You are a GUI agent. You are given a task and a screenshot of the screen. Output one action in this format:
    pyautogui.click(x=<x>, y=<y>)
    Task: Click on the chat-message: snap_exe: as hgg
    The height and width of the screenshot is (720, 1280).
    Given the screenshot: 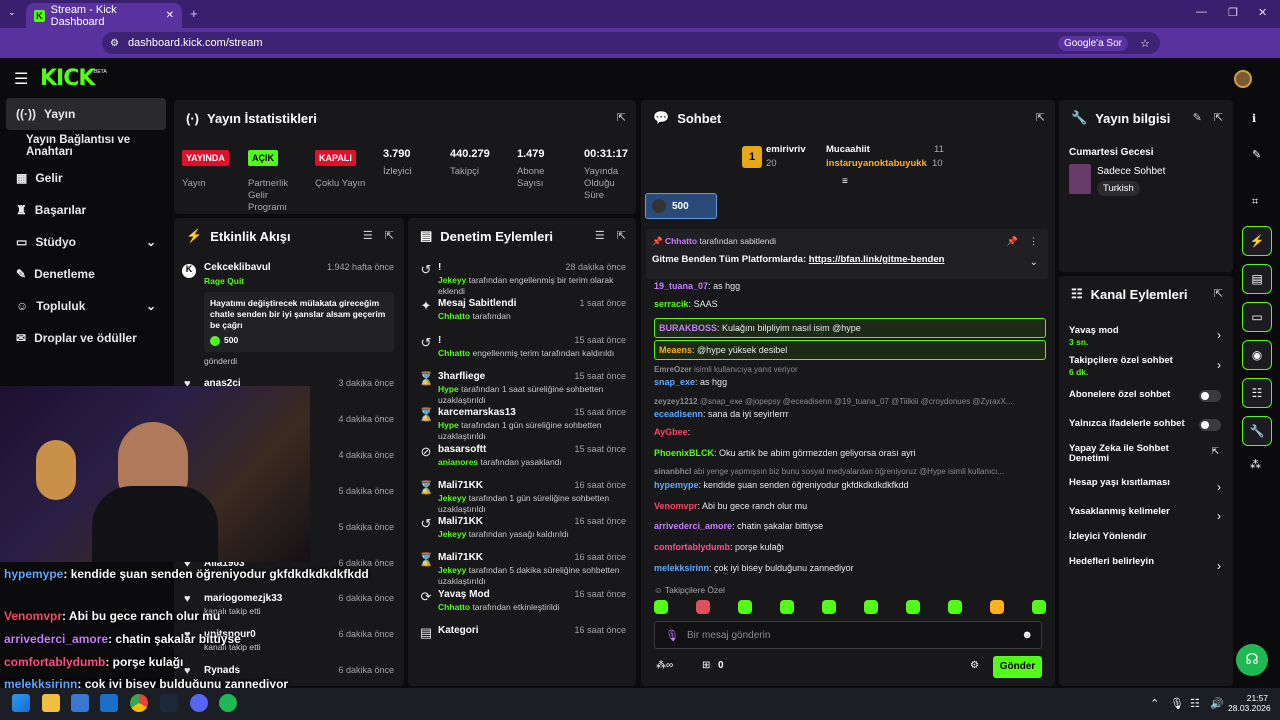 What is the action you would take?
    pyautogui.click(x=850, y=382)
    